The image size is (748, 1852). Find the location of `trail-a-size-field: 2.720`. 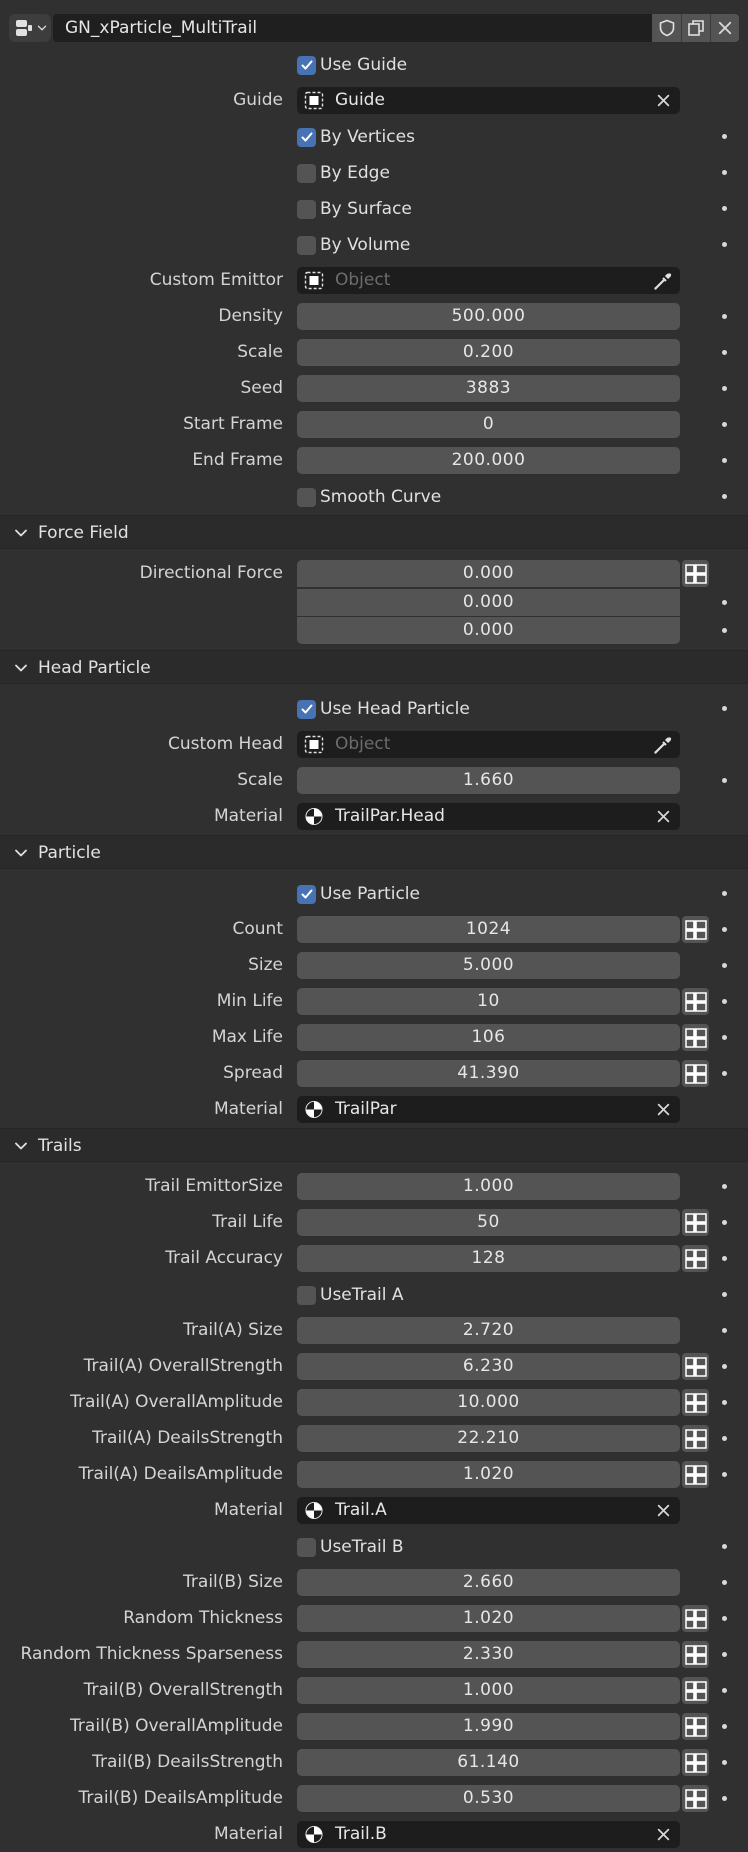

trail-a-size-field: 2.720 is located at coordinates (488, 1330).